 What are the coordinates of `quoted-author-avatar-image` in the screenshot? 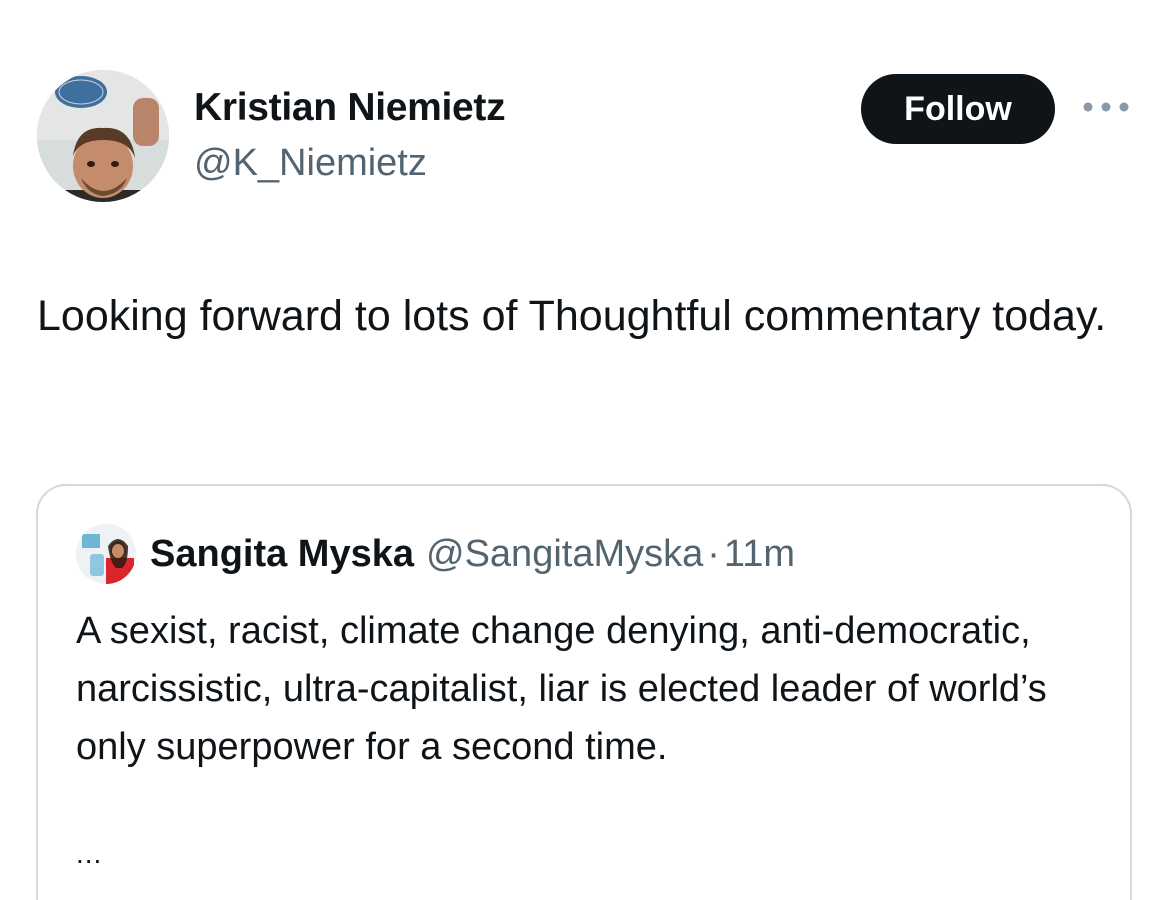 It's located at (106, 554).